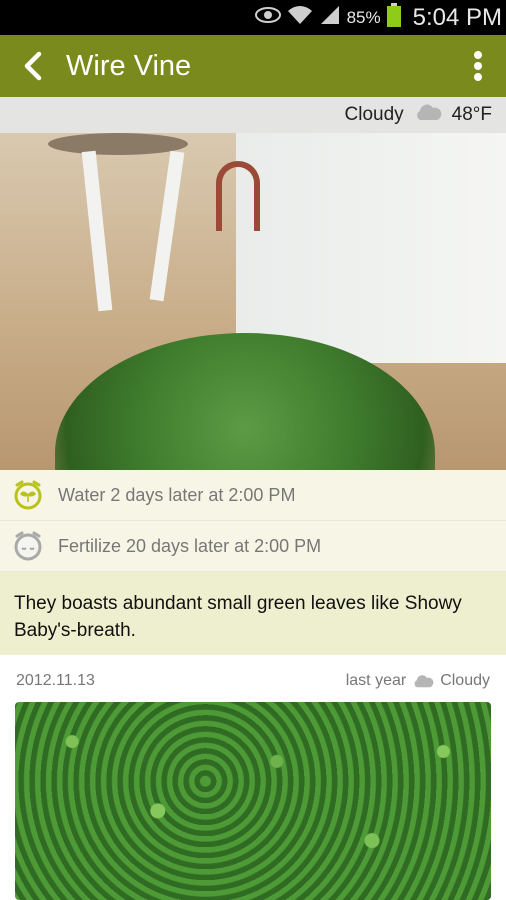 The width and height of the screenshot is (506, 900). Describe the element at coordinates (253, 115) in the screenshot. I see `weather-bar: Cloudy 48°F` at that location.